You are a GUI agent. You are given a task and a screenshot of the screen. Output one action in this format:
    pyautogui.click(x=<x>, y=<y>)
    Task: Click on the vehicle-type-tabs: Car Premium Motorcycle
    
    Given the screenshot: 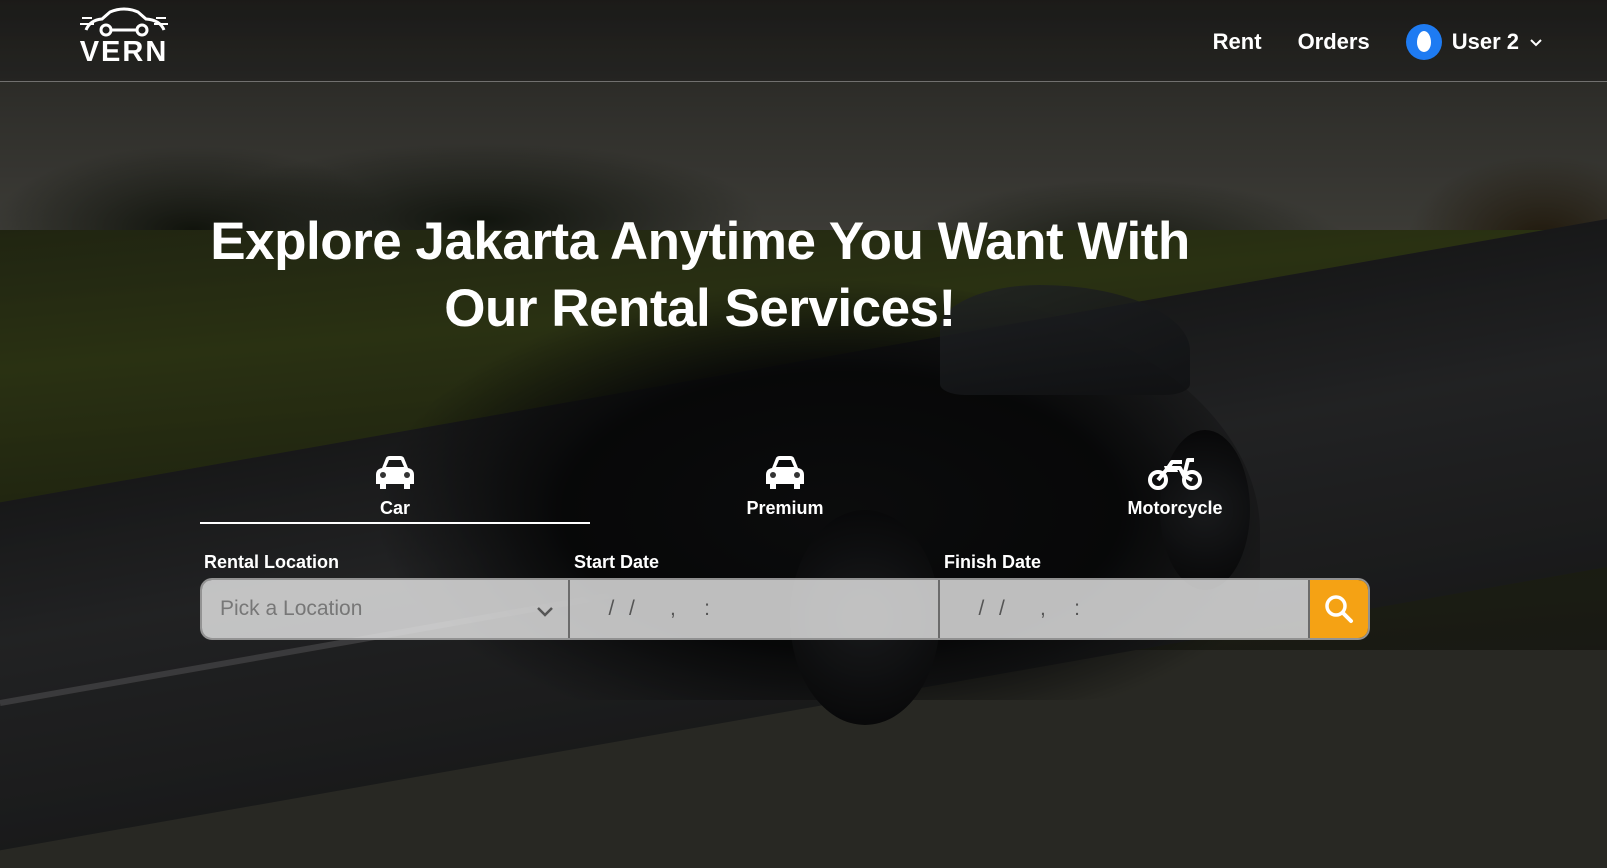 What is the action you would take?
    pyautogui.click(x=785, y=487)
    